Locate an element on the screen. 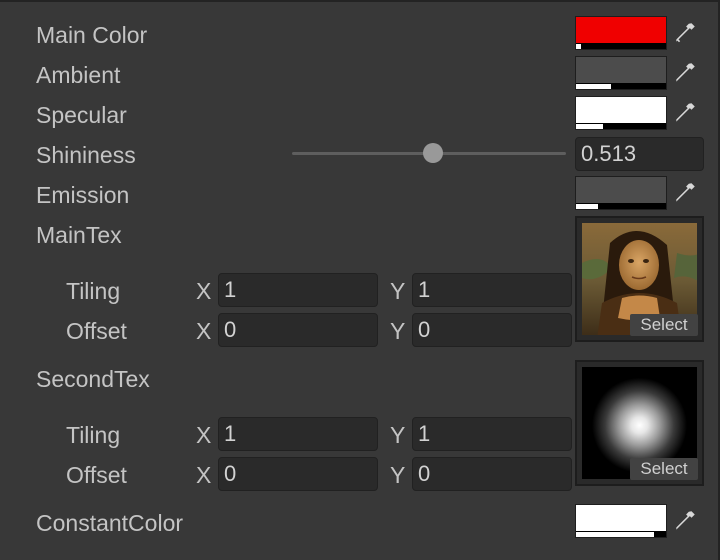 This screenshot has width=720, height=560. emission-alpha-bar is located at coordinates (587, 206).